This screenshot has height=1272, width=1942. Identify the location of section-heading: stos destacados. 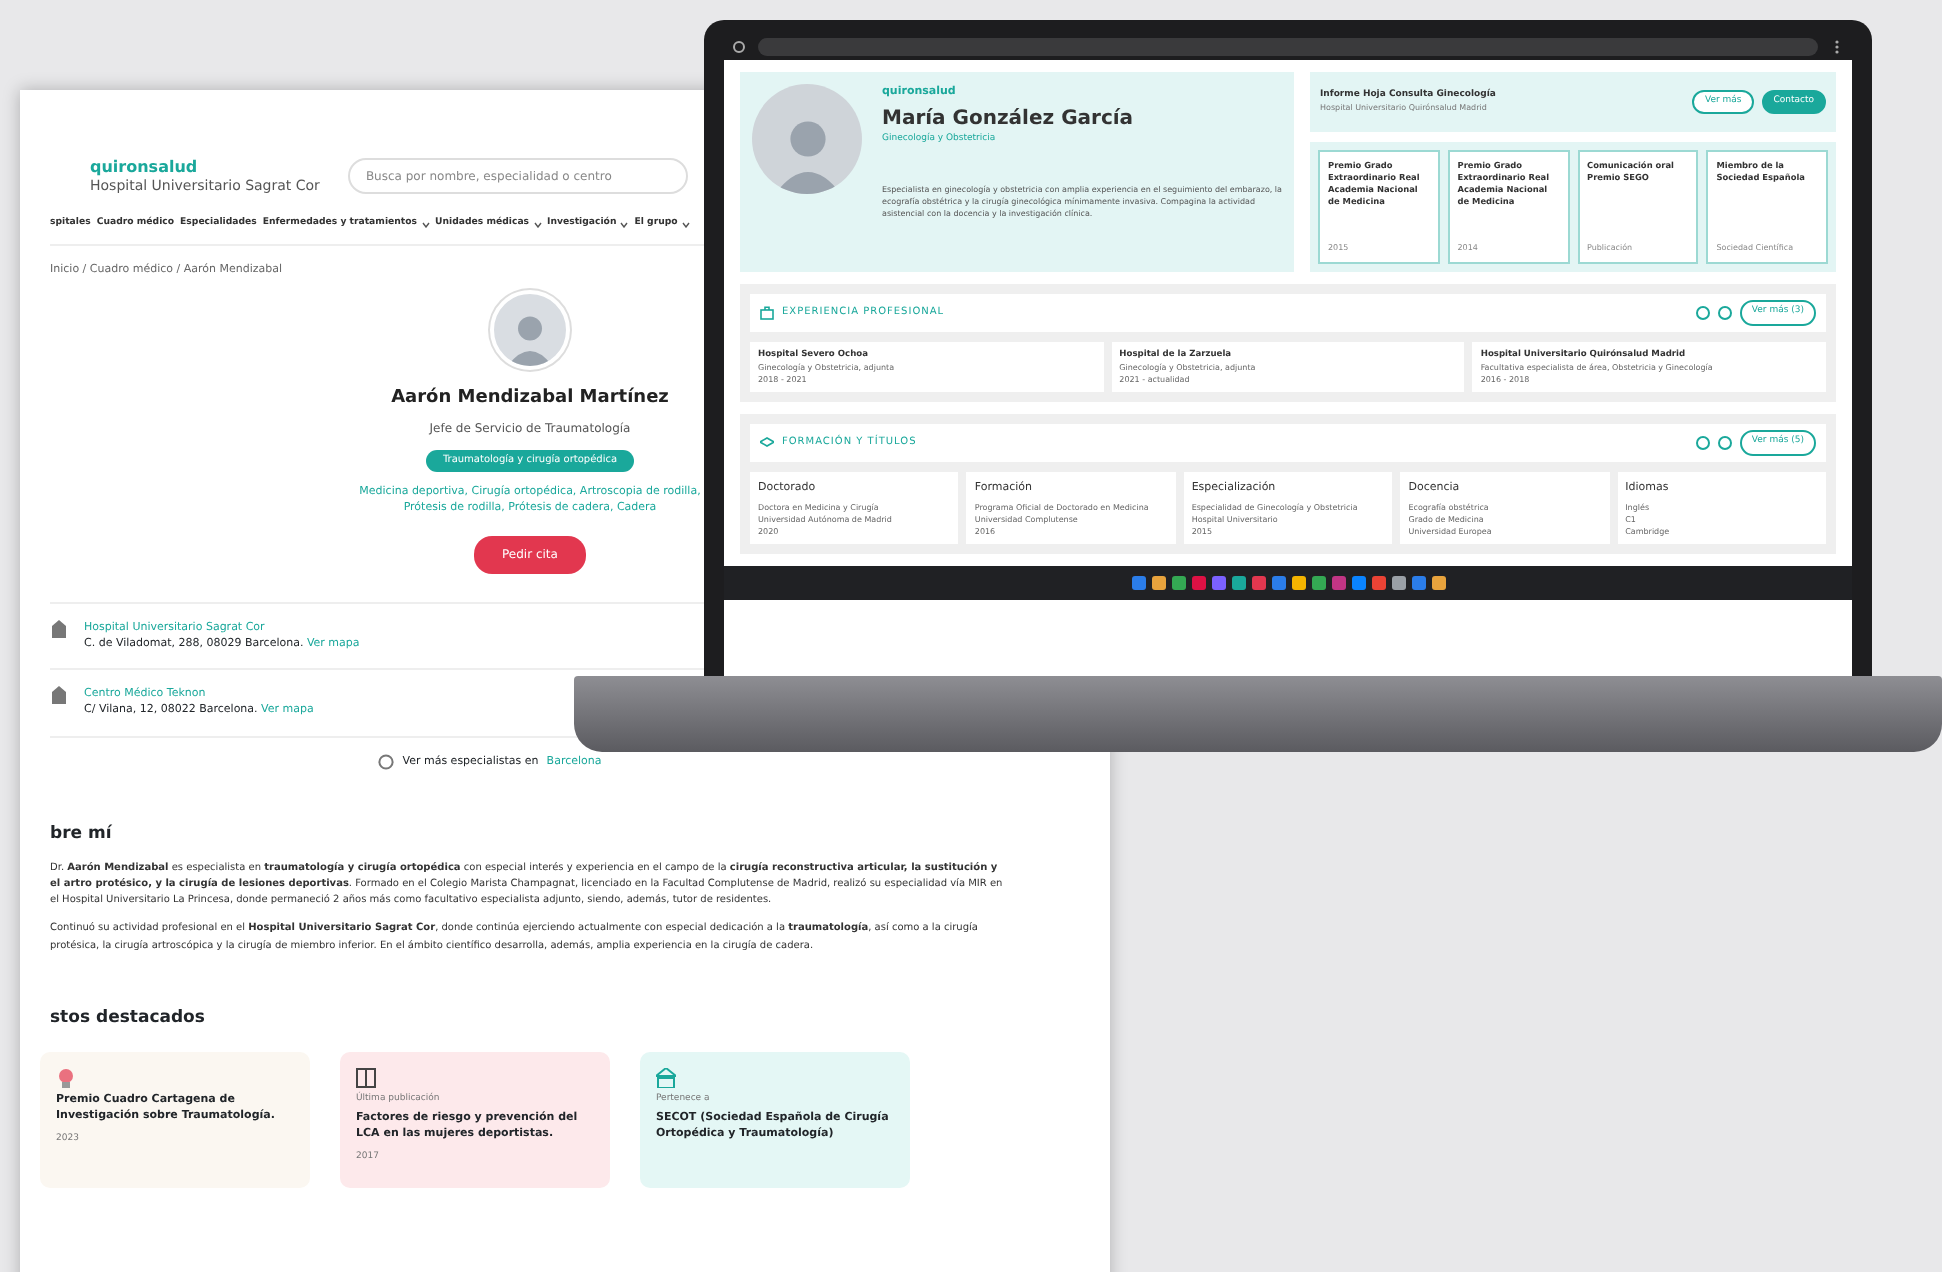
(128, 1018).